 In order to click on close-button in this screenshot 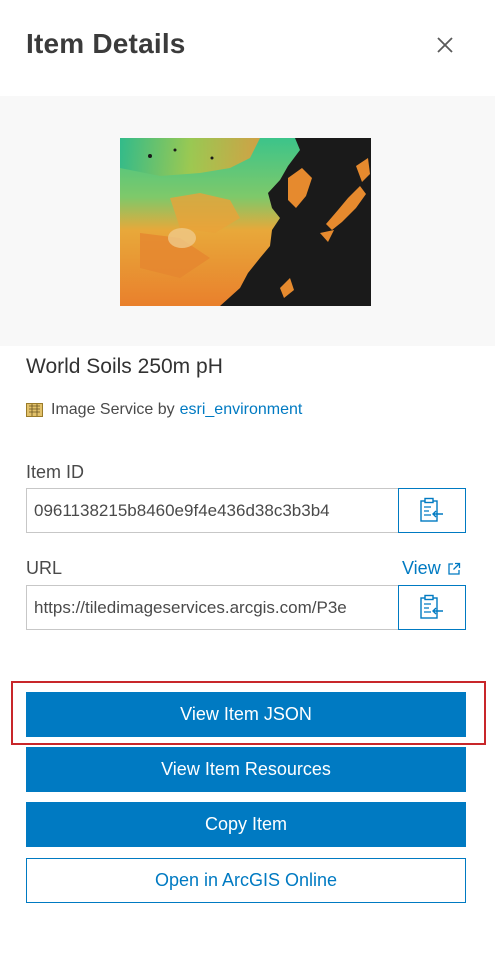, I will do `click(445, 45)`.